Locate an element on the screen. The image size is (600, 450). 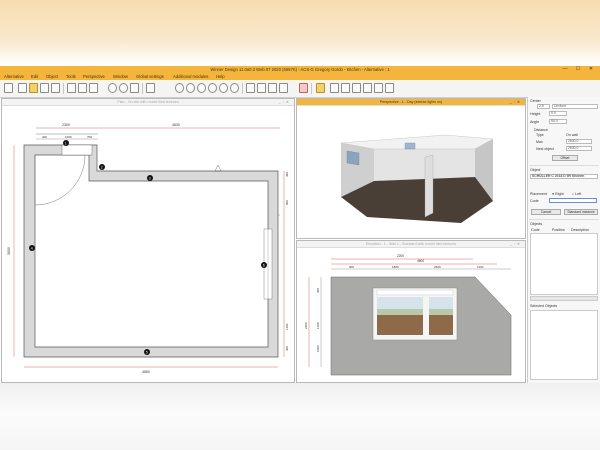
wall-tool-icon is located at coordinates (334, 88).